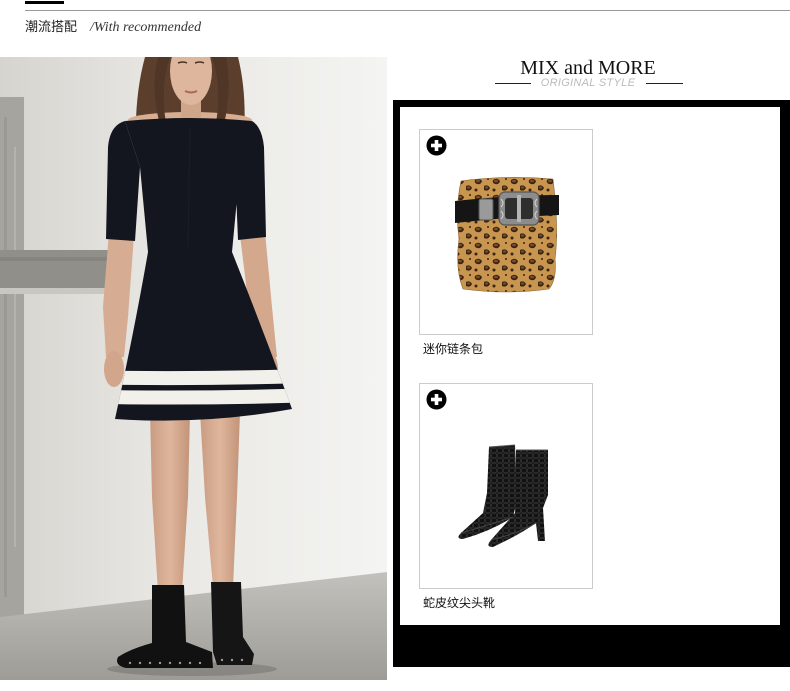 The width and height of the screenshot is (790, 691). Describe the element at coordinates (54, 272) in the screenshot. I see `concrete-beam` at that location.